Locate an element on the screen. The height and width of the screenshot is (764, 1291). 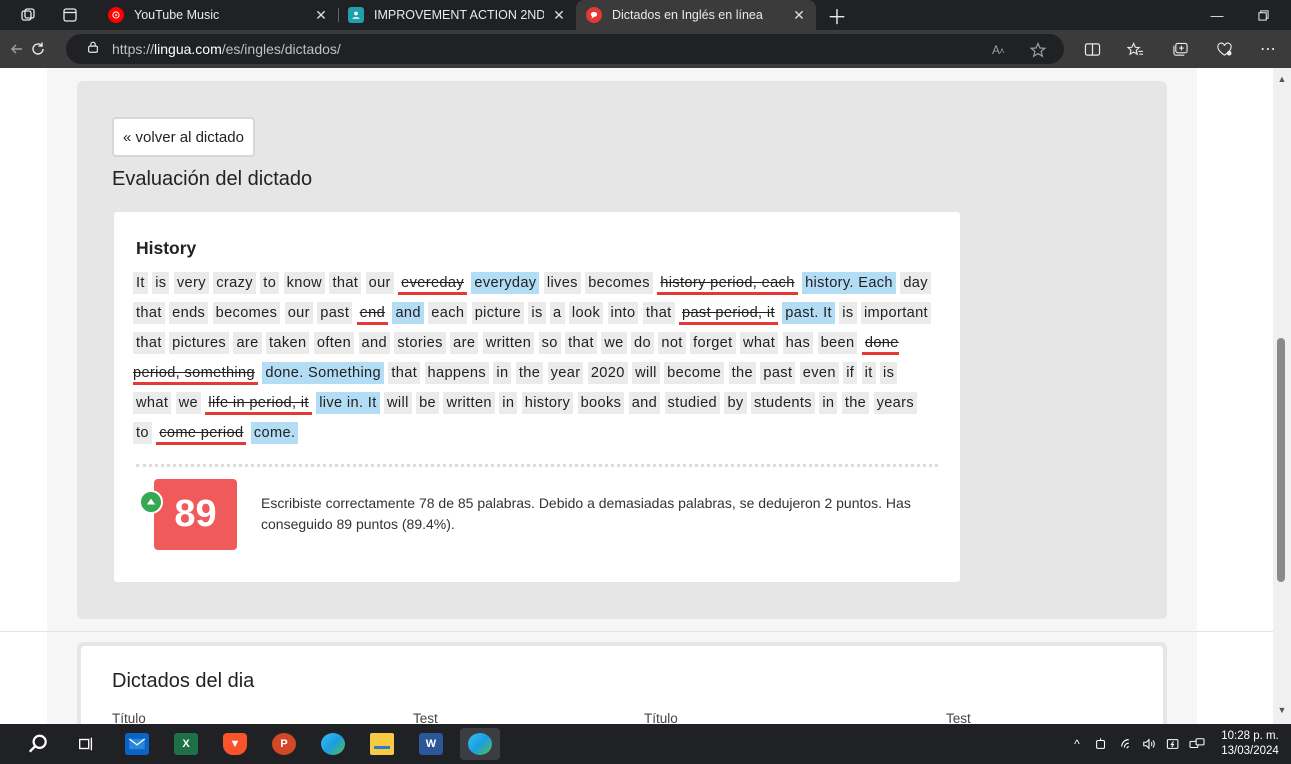
more-menu-icon: ⋯ is located at coordinates (1268, 49).